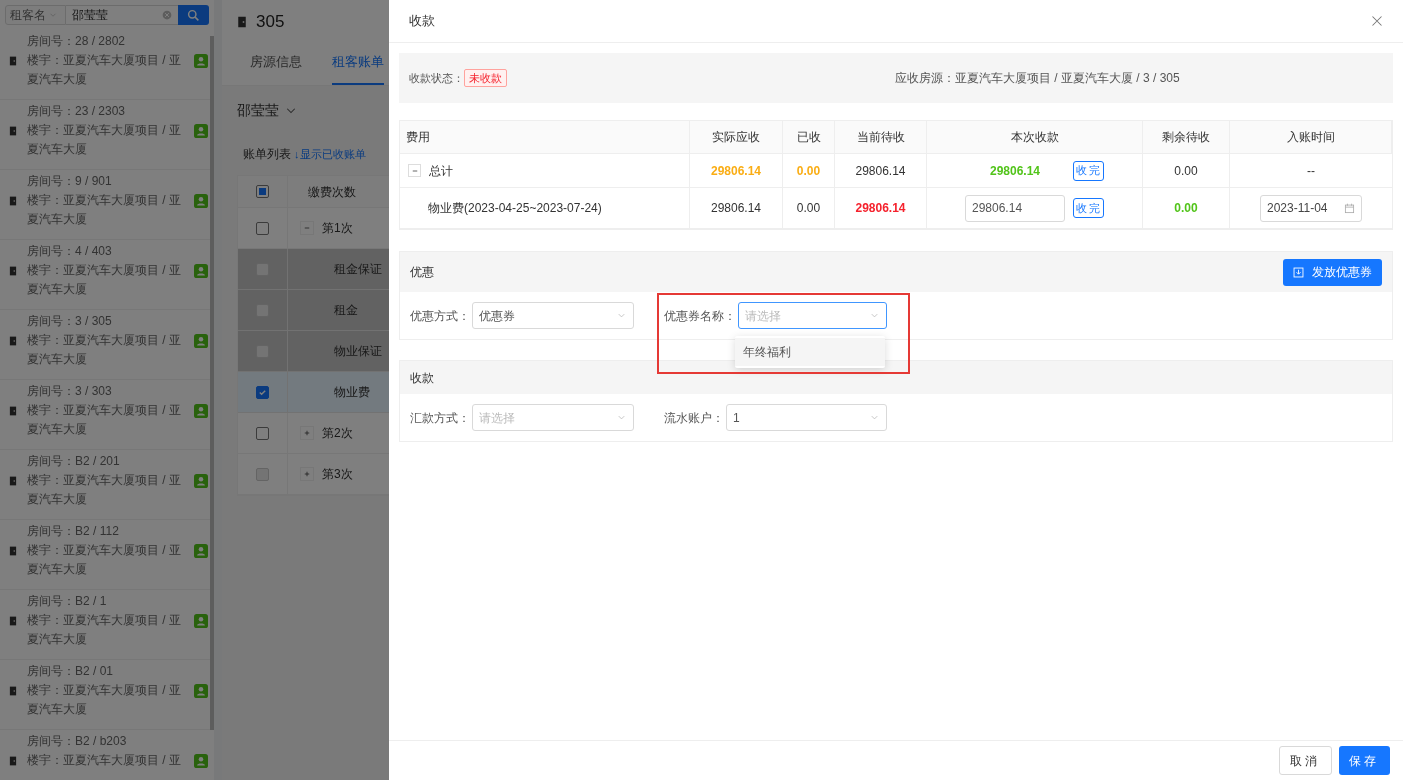 This screenshot has width=1403, height=780. I want to click on field-label: 优惠方式：, so click(440, 316).